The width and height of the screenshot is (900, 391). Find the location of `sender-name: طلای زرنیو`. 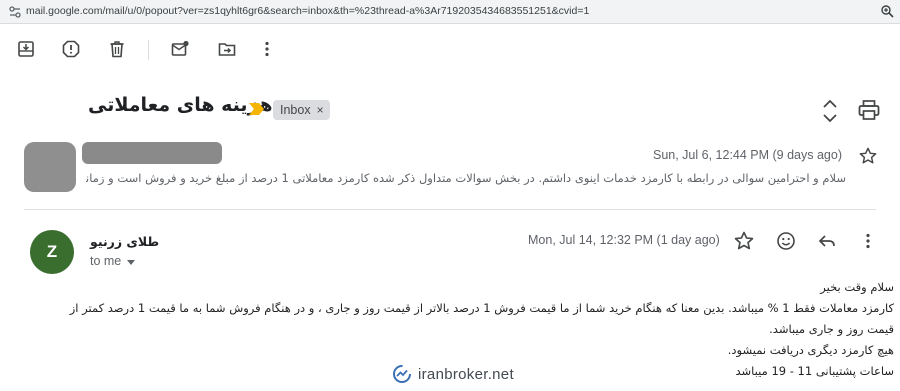

sender-name: طلای زرنیو is located at coordinates (124, 241).